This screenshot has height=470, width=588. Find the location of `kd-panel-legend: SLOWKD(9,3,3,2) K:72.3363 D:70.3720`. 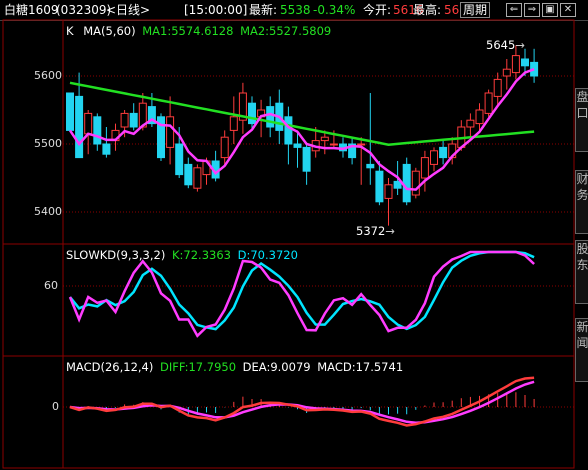

kd-panel-legend: SLOWKD(9,3,3,2) K:72.3363 D:70.3720 is located at coordinates (182, 255).